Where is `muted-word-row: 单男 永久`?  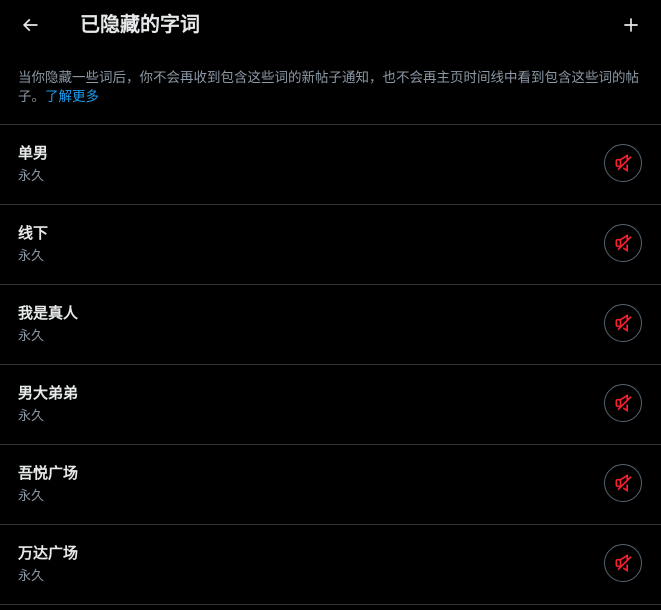
muted-word-row: 单男 永久 is located at coordinates (330, 165).